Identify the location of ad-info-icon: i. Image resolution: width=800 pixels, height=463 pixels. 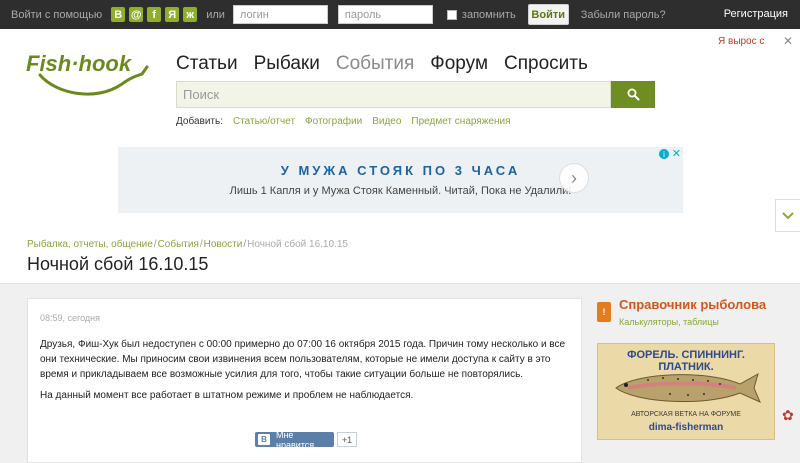
(664, 154).